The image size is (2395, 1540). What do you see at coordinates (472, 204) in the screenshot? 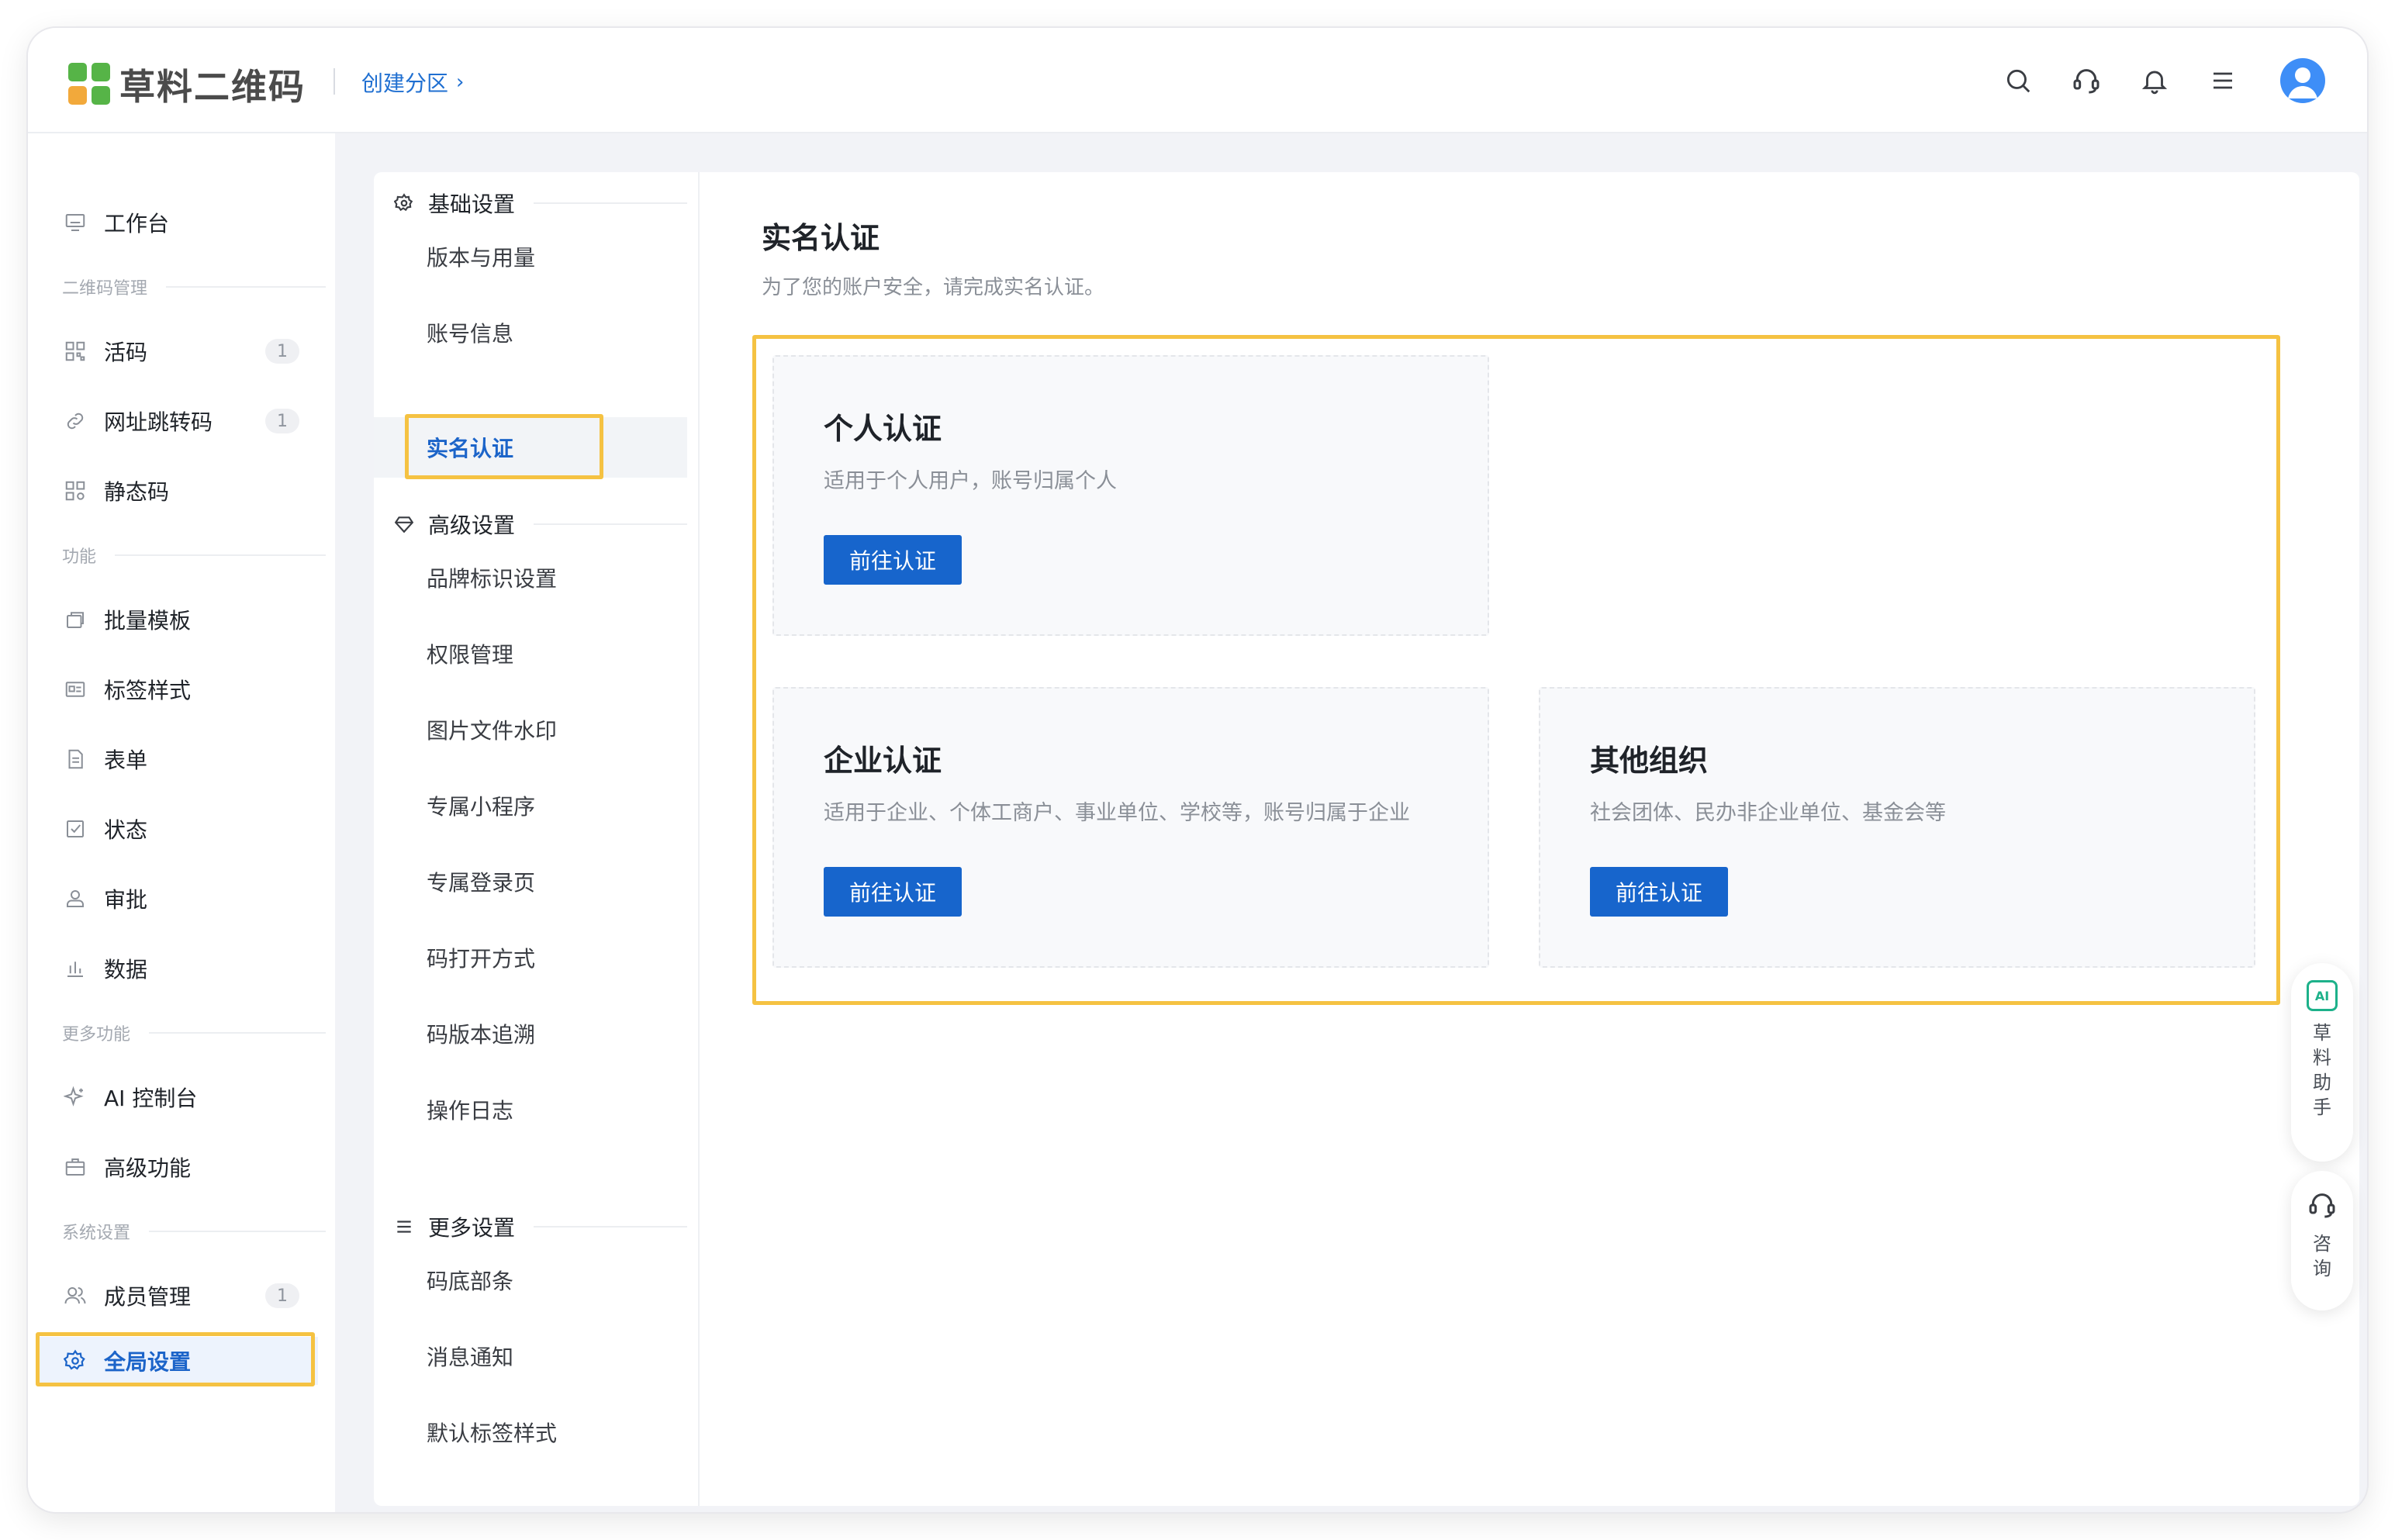
I see `settings-group-label: 基础设置` at bounding box center [472, 204].